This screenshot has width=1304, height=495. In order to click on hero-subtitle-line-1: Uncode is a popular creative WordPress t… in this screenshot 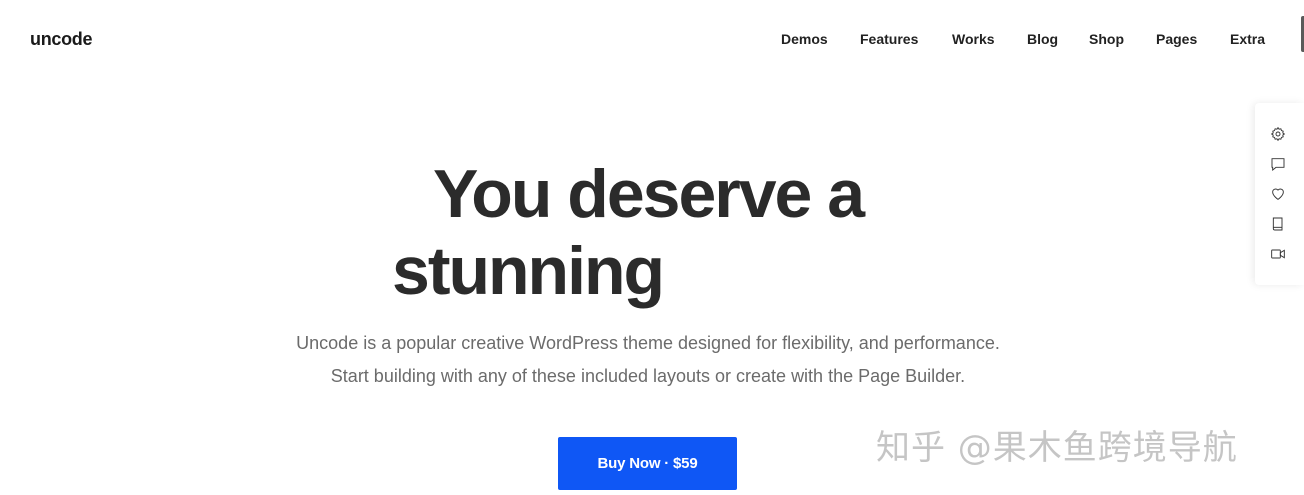, I will do `click(648, 343)`.